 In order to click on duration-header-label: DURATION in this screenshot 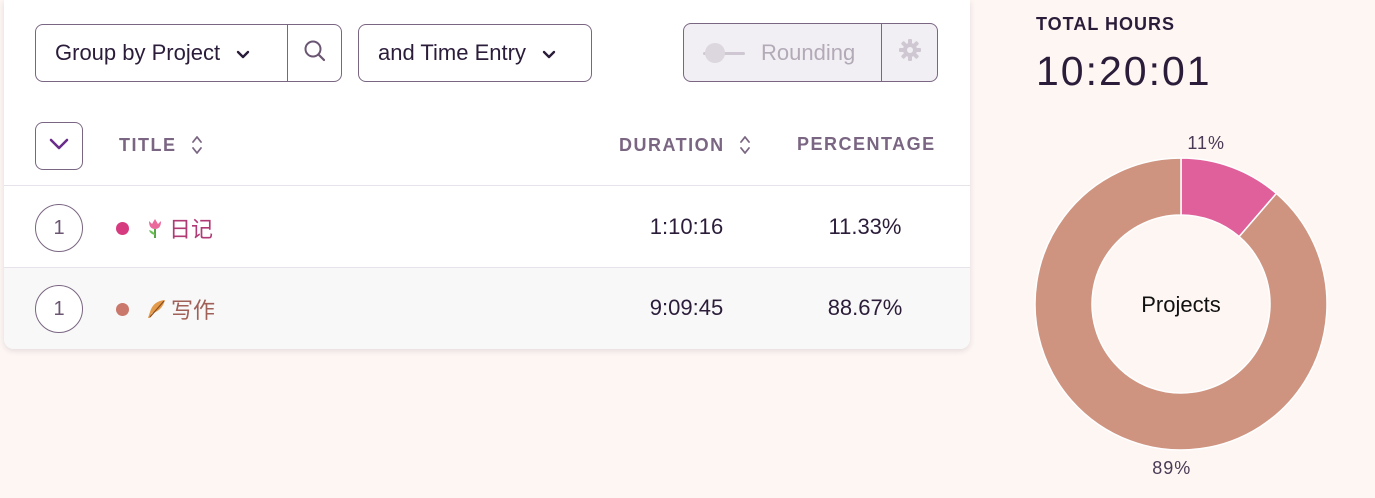, I will do `click(672, 144)`.